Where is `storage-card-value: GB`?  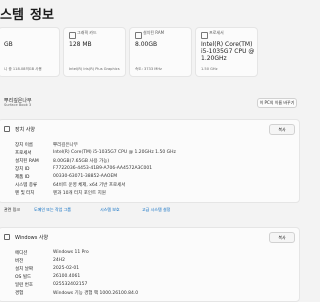
storage-card-value: GB is located at coordinates (8, 44).